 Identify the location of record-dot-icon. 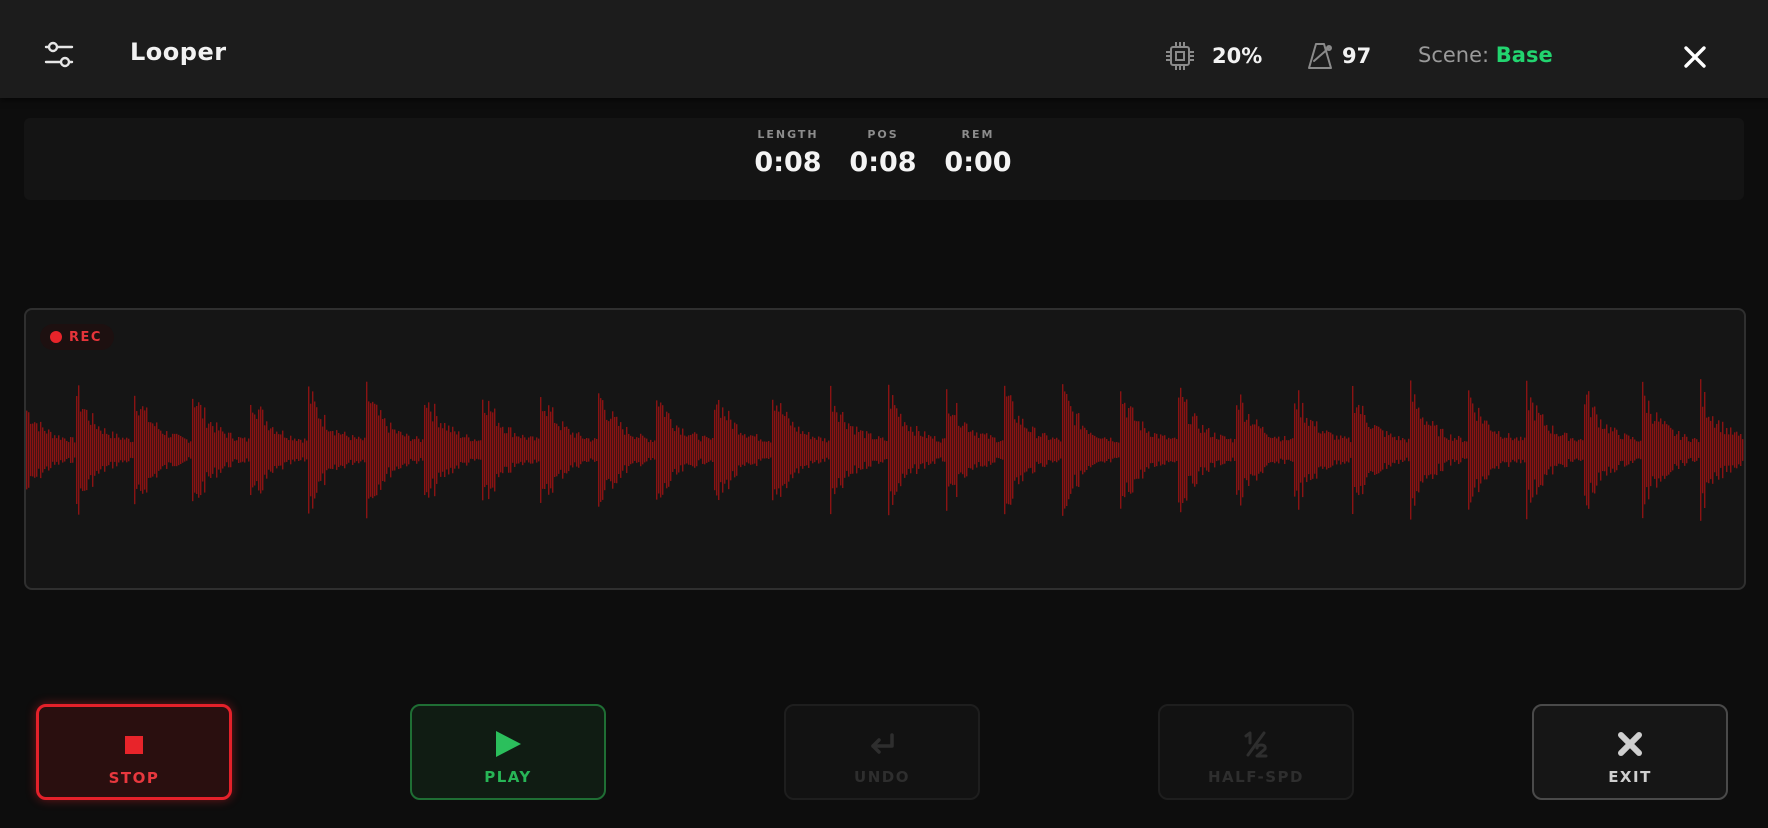
(56, 337).